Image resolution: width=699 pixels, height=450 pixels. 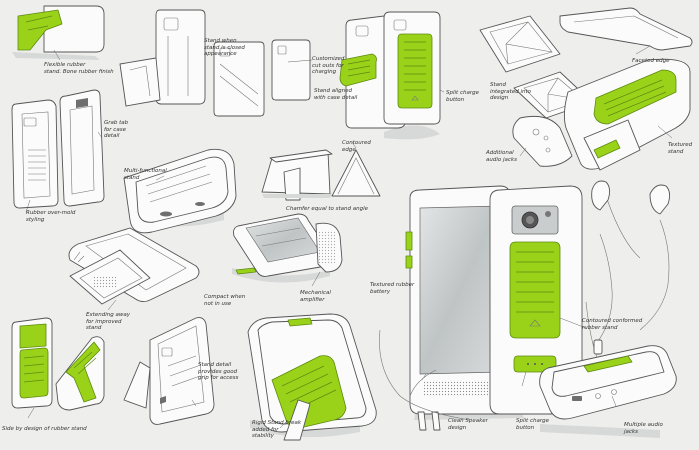 What do you see at coordinates (315, 296) in the screenshot?
I see `annotation-17: Mechanical amplifier` at bounding box center [315, 296].